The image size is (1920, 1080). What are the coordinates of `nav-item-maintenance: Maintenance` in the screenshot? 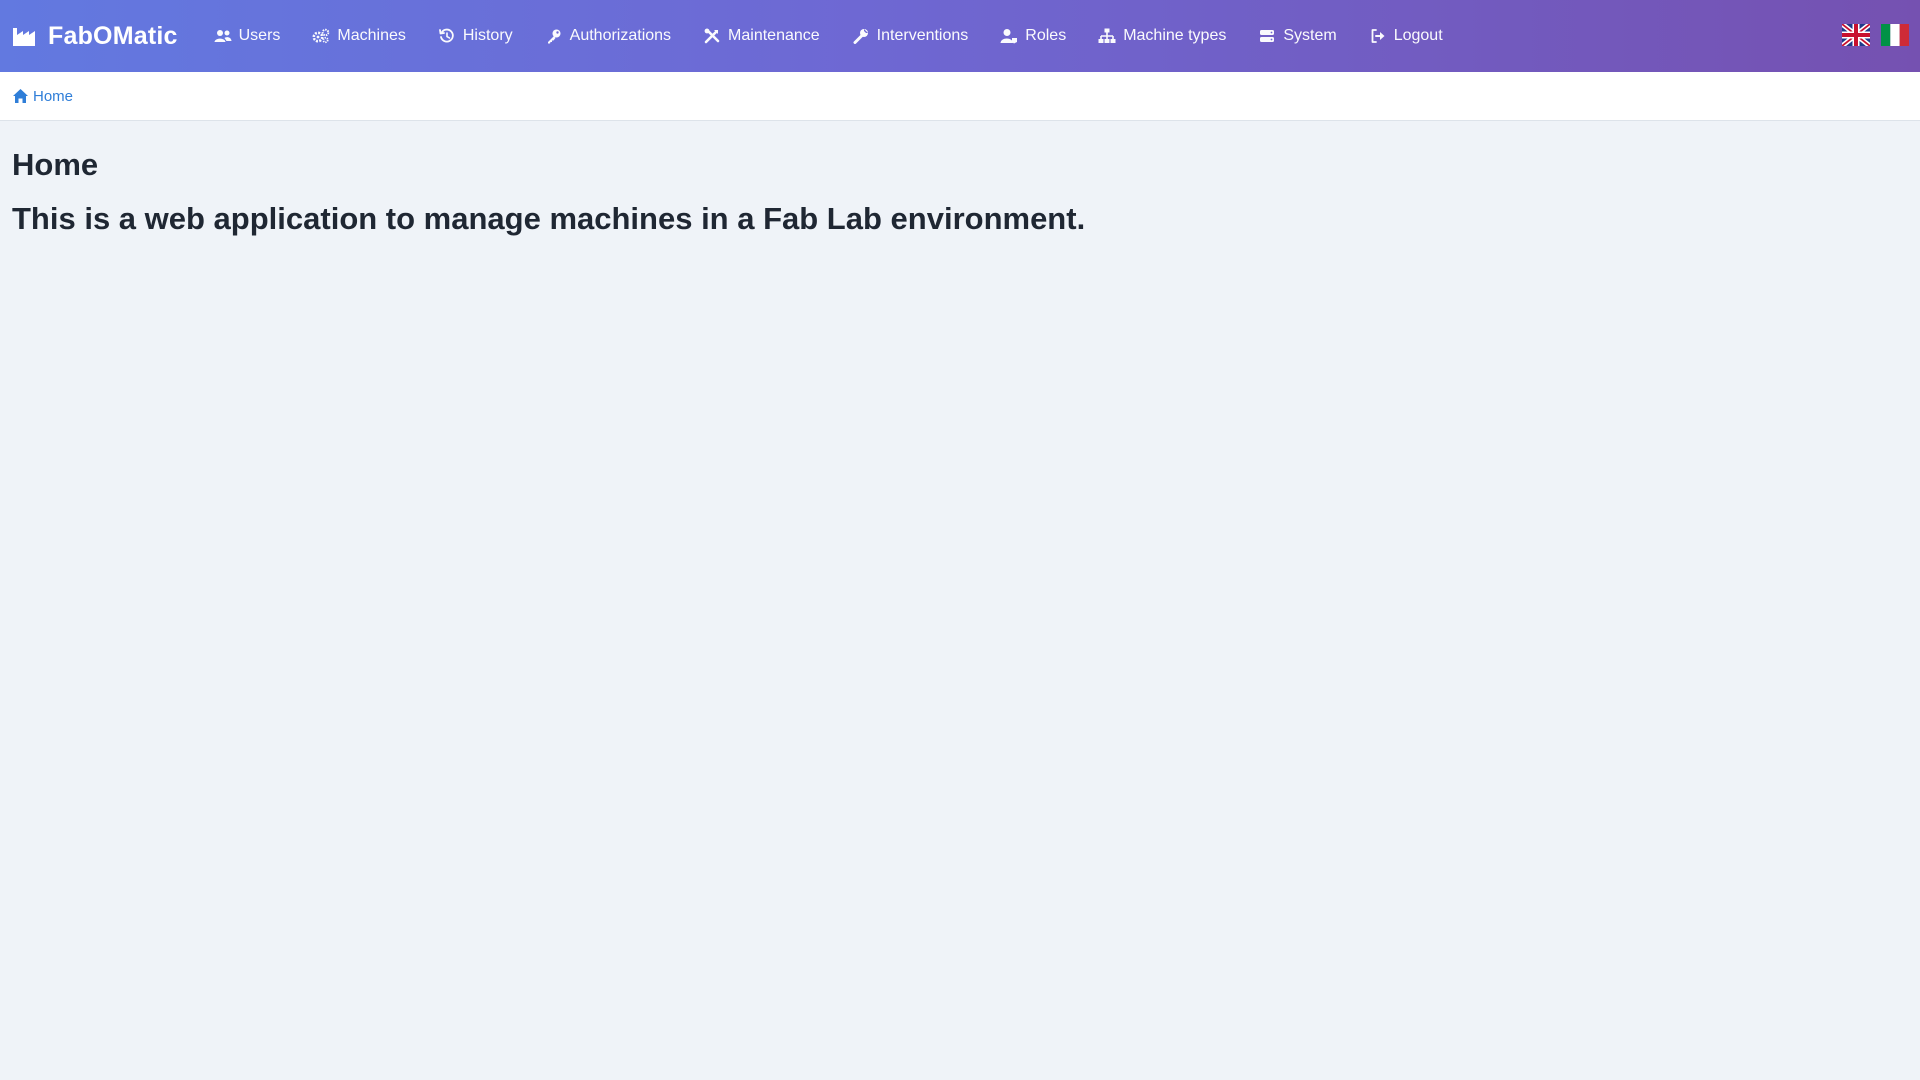 It's located at (761, 36).